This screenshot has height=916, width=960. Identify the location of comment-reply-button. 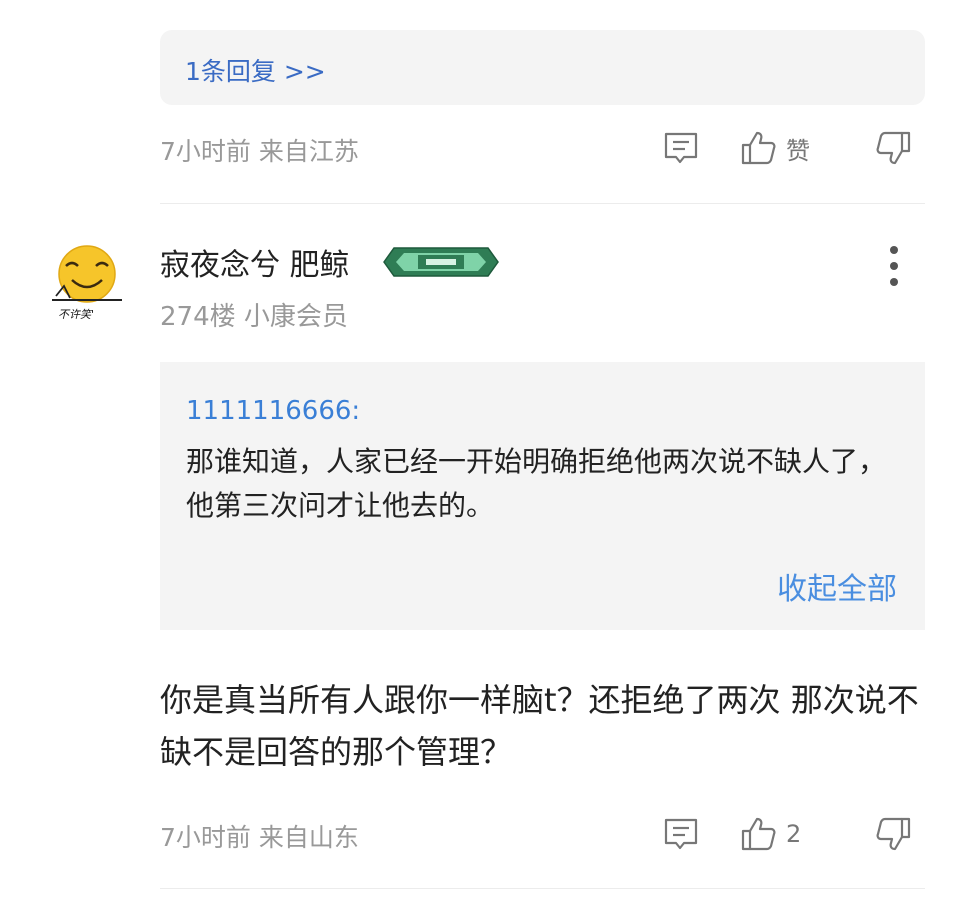
(681, 834).